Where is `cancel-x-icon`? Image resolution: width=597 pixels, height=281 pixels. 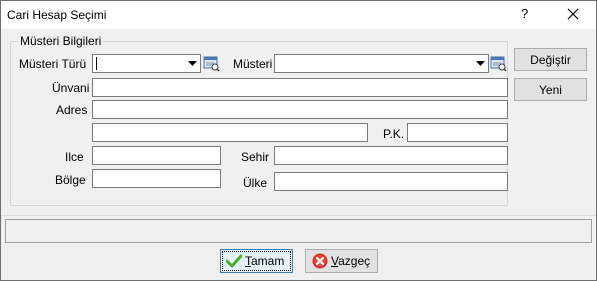 cancel-x-icon is located at coordinates (320, 261).